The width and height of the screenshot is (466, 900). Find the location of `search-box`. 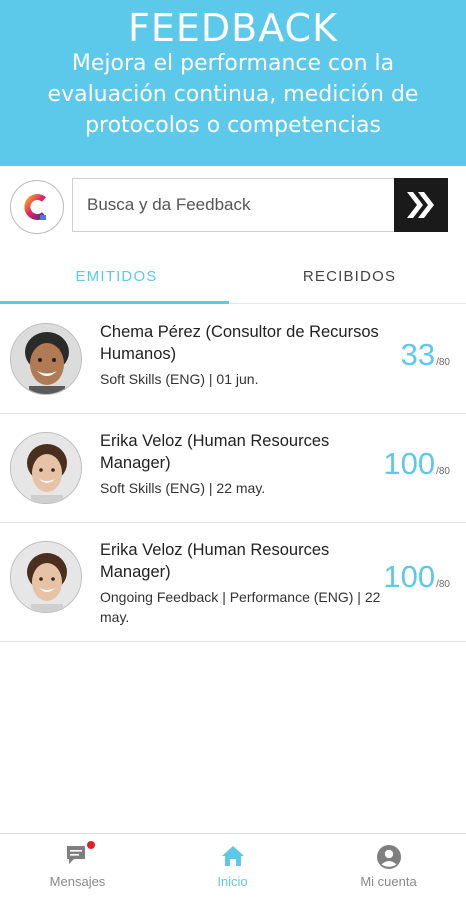

search-box is located at coordinates (260, 205).